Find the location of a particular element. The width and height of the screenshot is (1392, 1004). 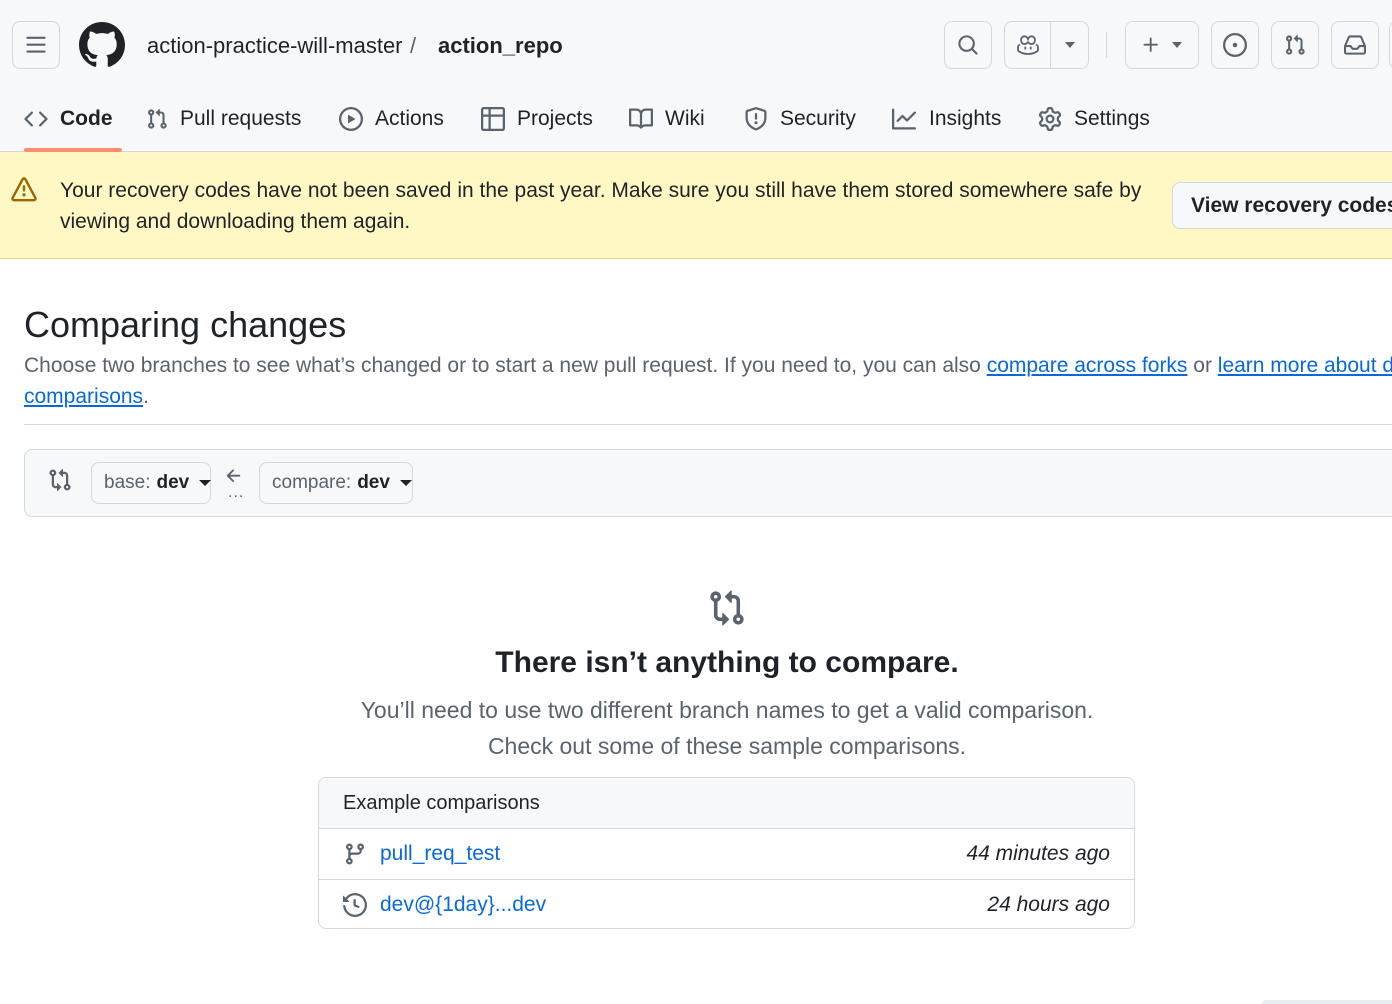

menu-button is located at coordinates (36, 45).